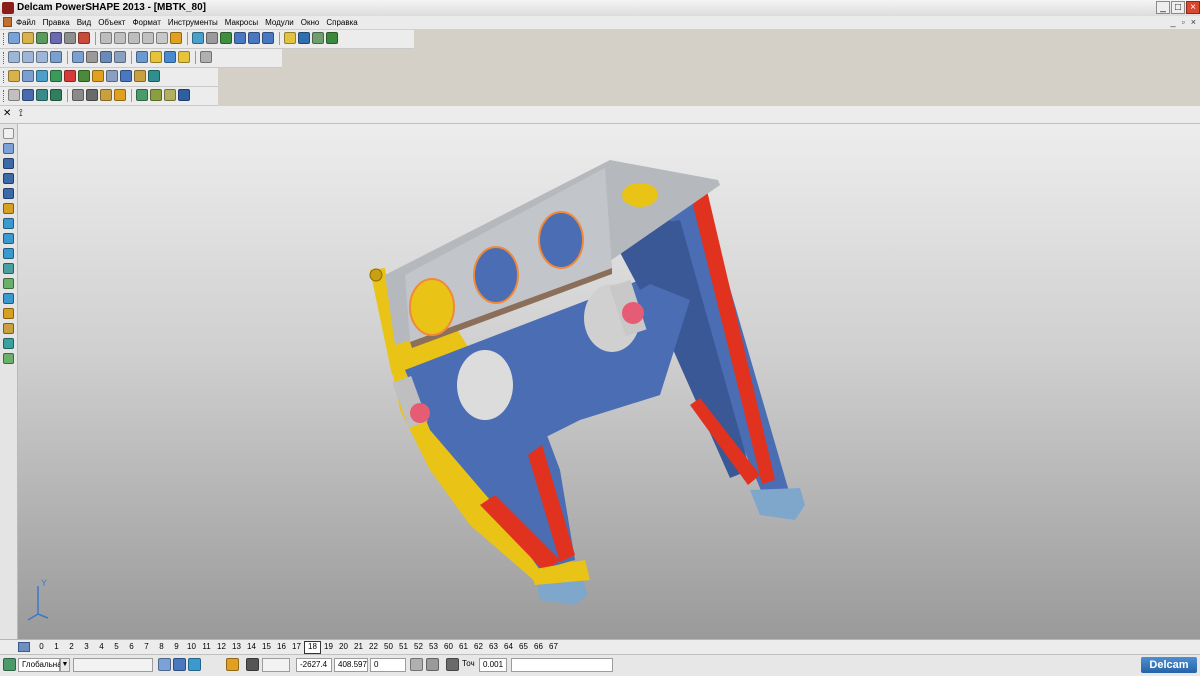 This screenshot has width=1200, height=676. What do you see at coordinates (523, 647) in the screenshot?
I see `level-button: 65` at bounding box center [523, 647].